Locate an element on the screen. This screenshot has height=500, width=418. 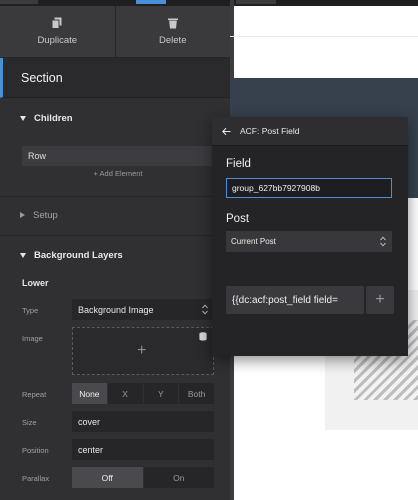
post-select: Current Post is located at coordinates (309, 241).